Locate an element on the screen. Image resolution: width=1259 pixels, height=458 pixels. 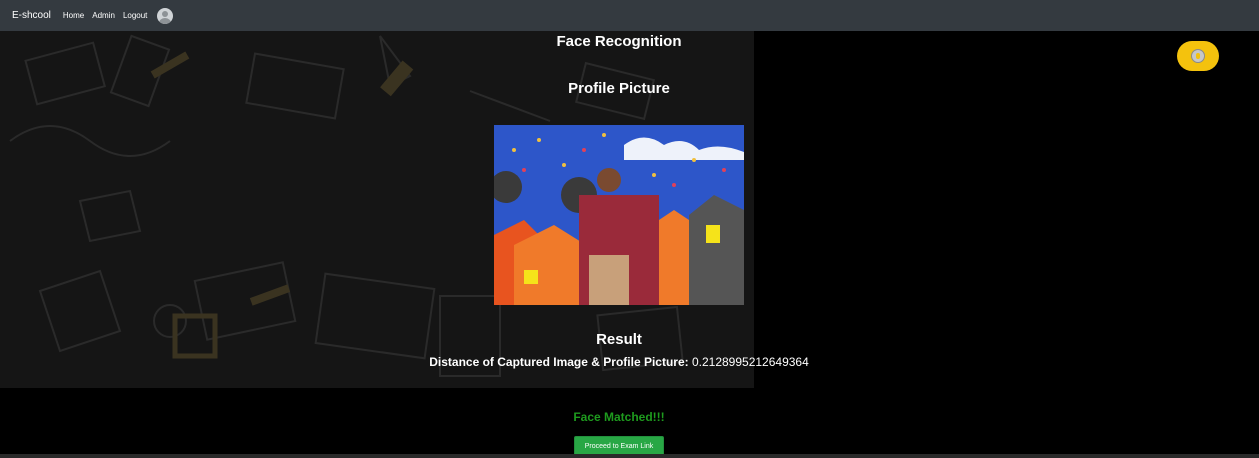
nav-link-admin: Admin is located at coordinates (103, 15).